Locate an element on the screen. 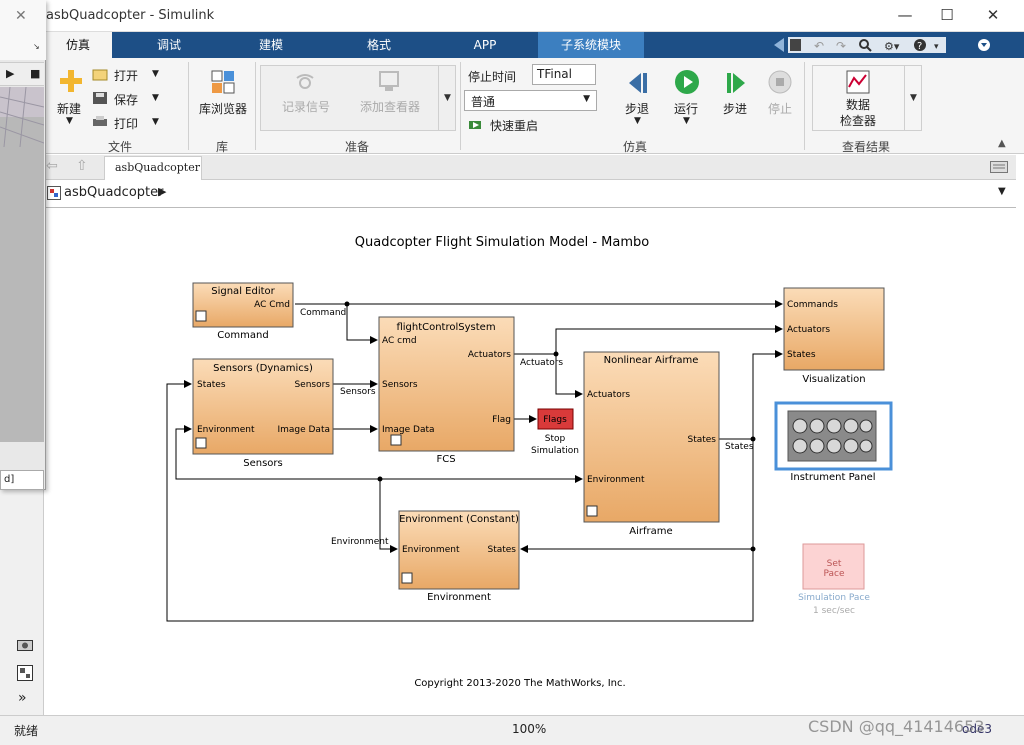 The height and width of the screenshot is (745, 1024). model-icon is located at coordinates (54, 193).